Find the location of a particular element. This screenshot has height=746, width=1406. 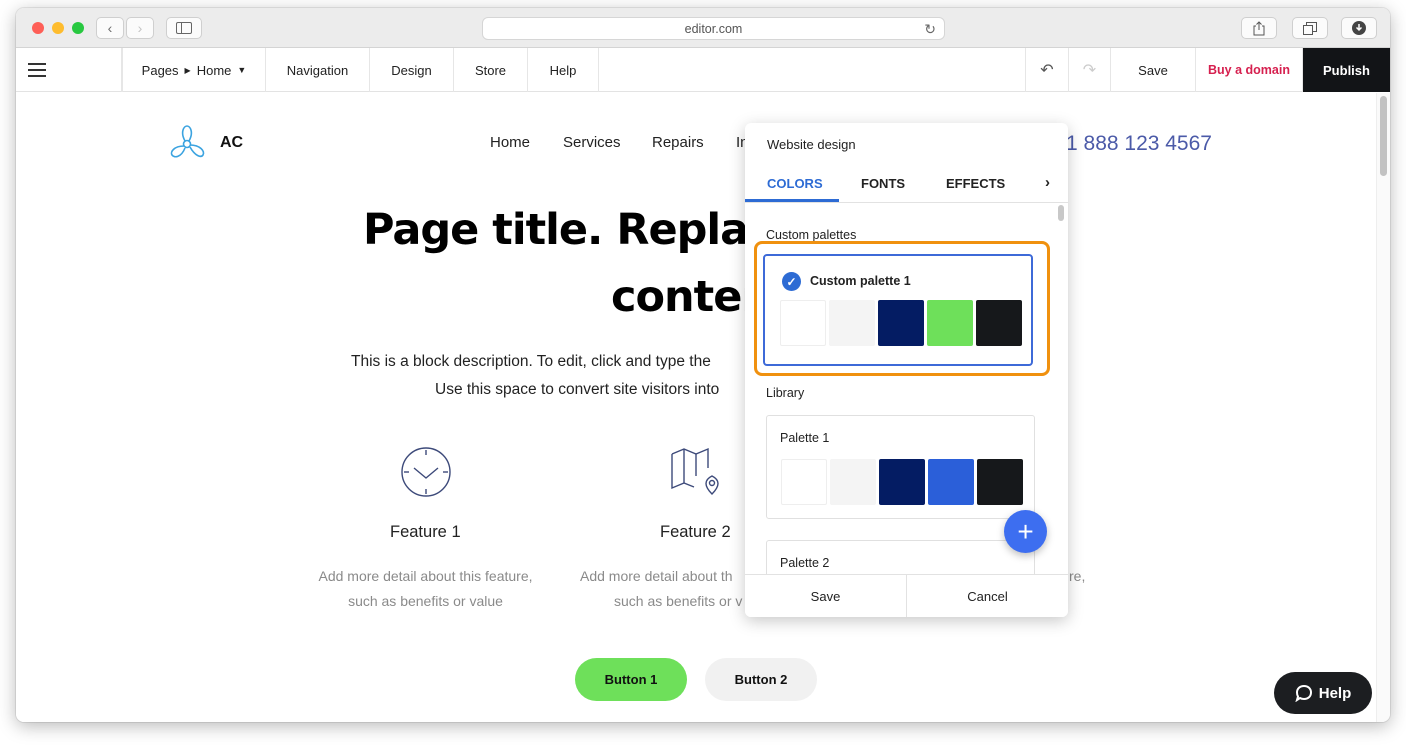

tabs-next-chevron-icon: › is located at coordinates (1047, 182).